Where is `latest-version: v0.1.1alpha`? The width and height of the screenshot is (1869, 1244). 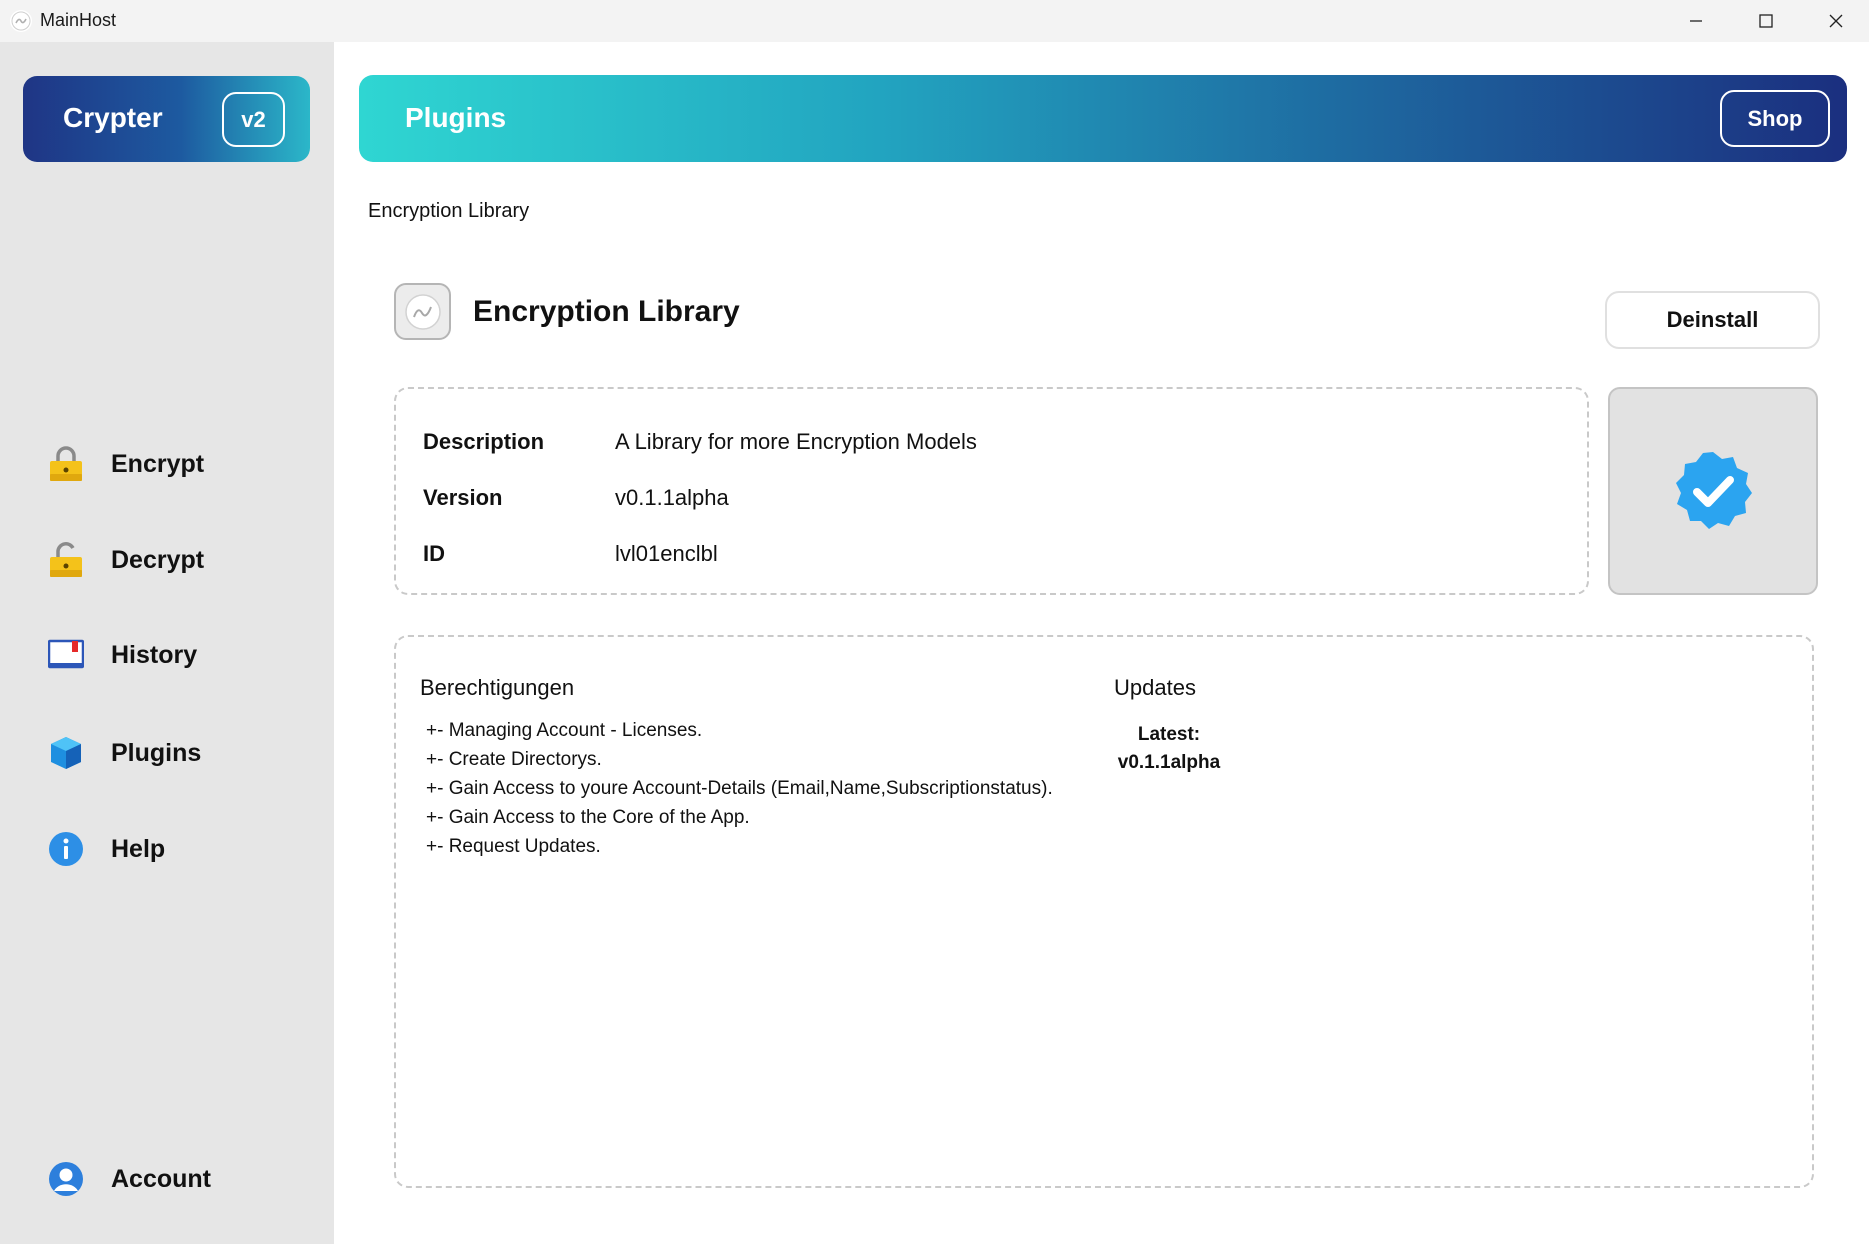
latest-version: v0.1.1alpha is located at coordinates (1169, 762).